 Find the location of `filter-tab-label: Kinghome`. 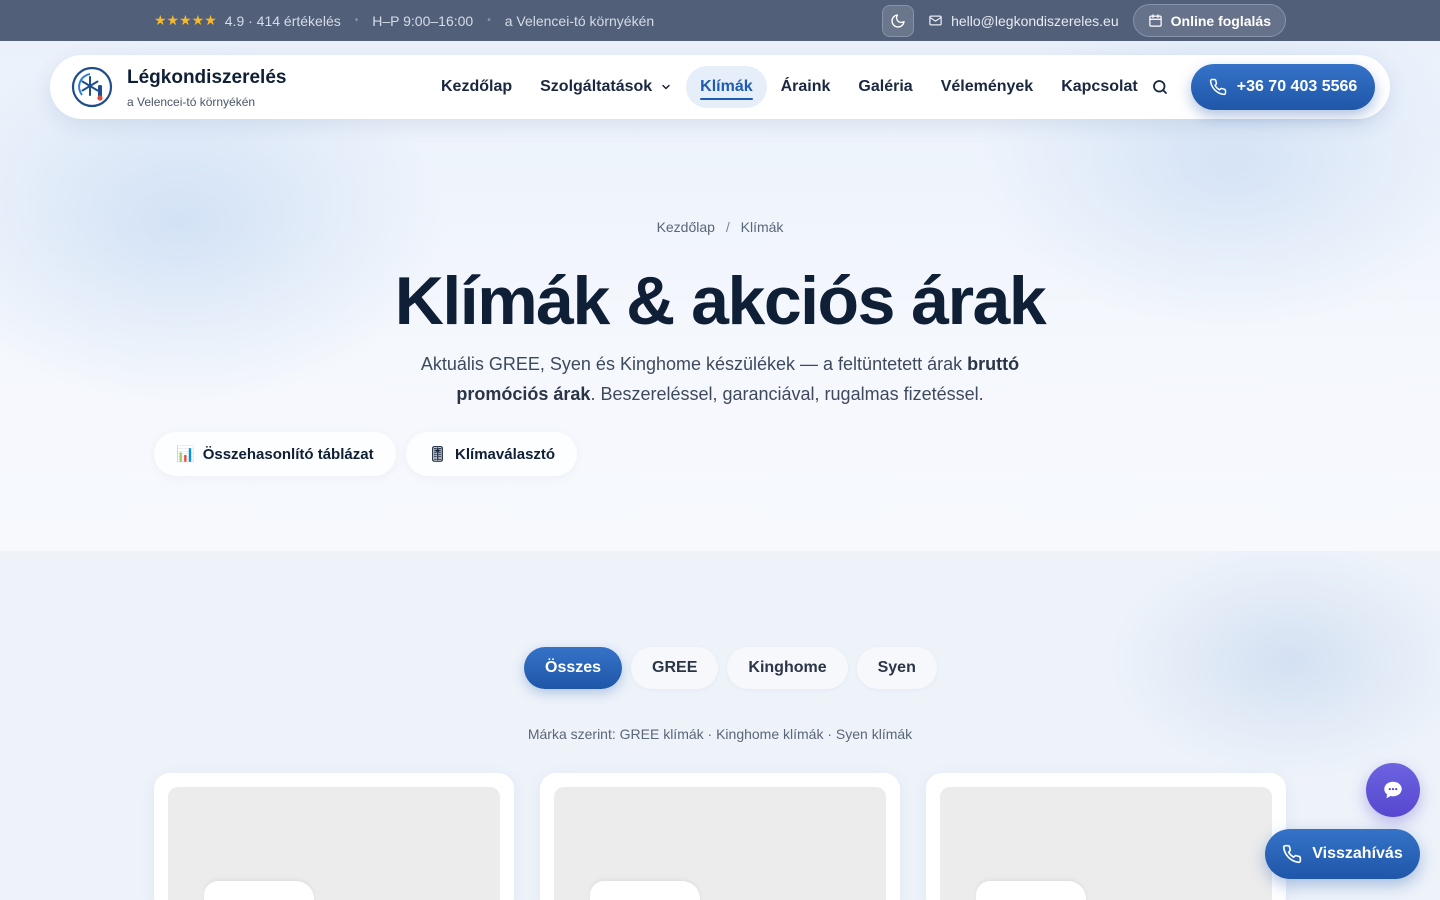

filter-tab-label: Kinghome is located at coordinates (787, 667).